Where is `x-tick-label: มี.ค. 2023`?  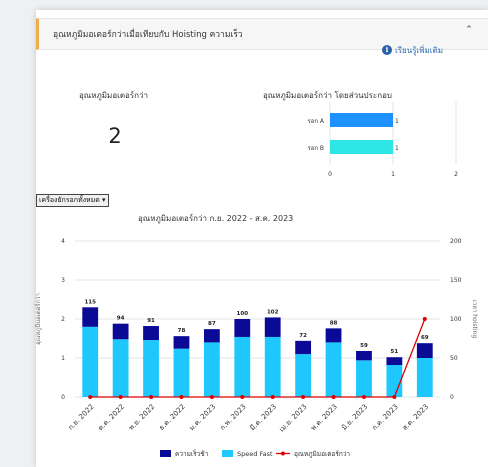
x-tick-label: มี.ค. 2023 is located at coordinates (264, 418).